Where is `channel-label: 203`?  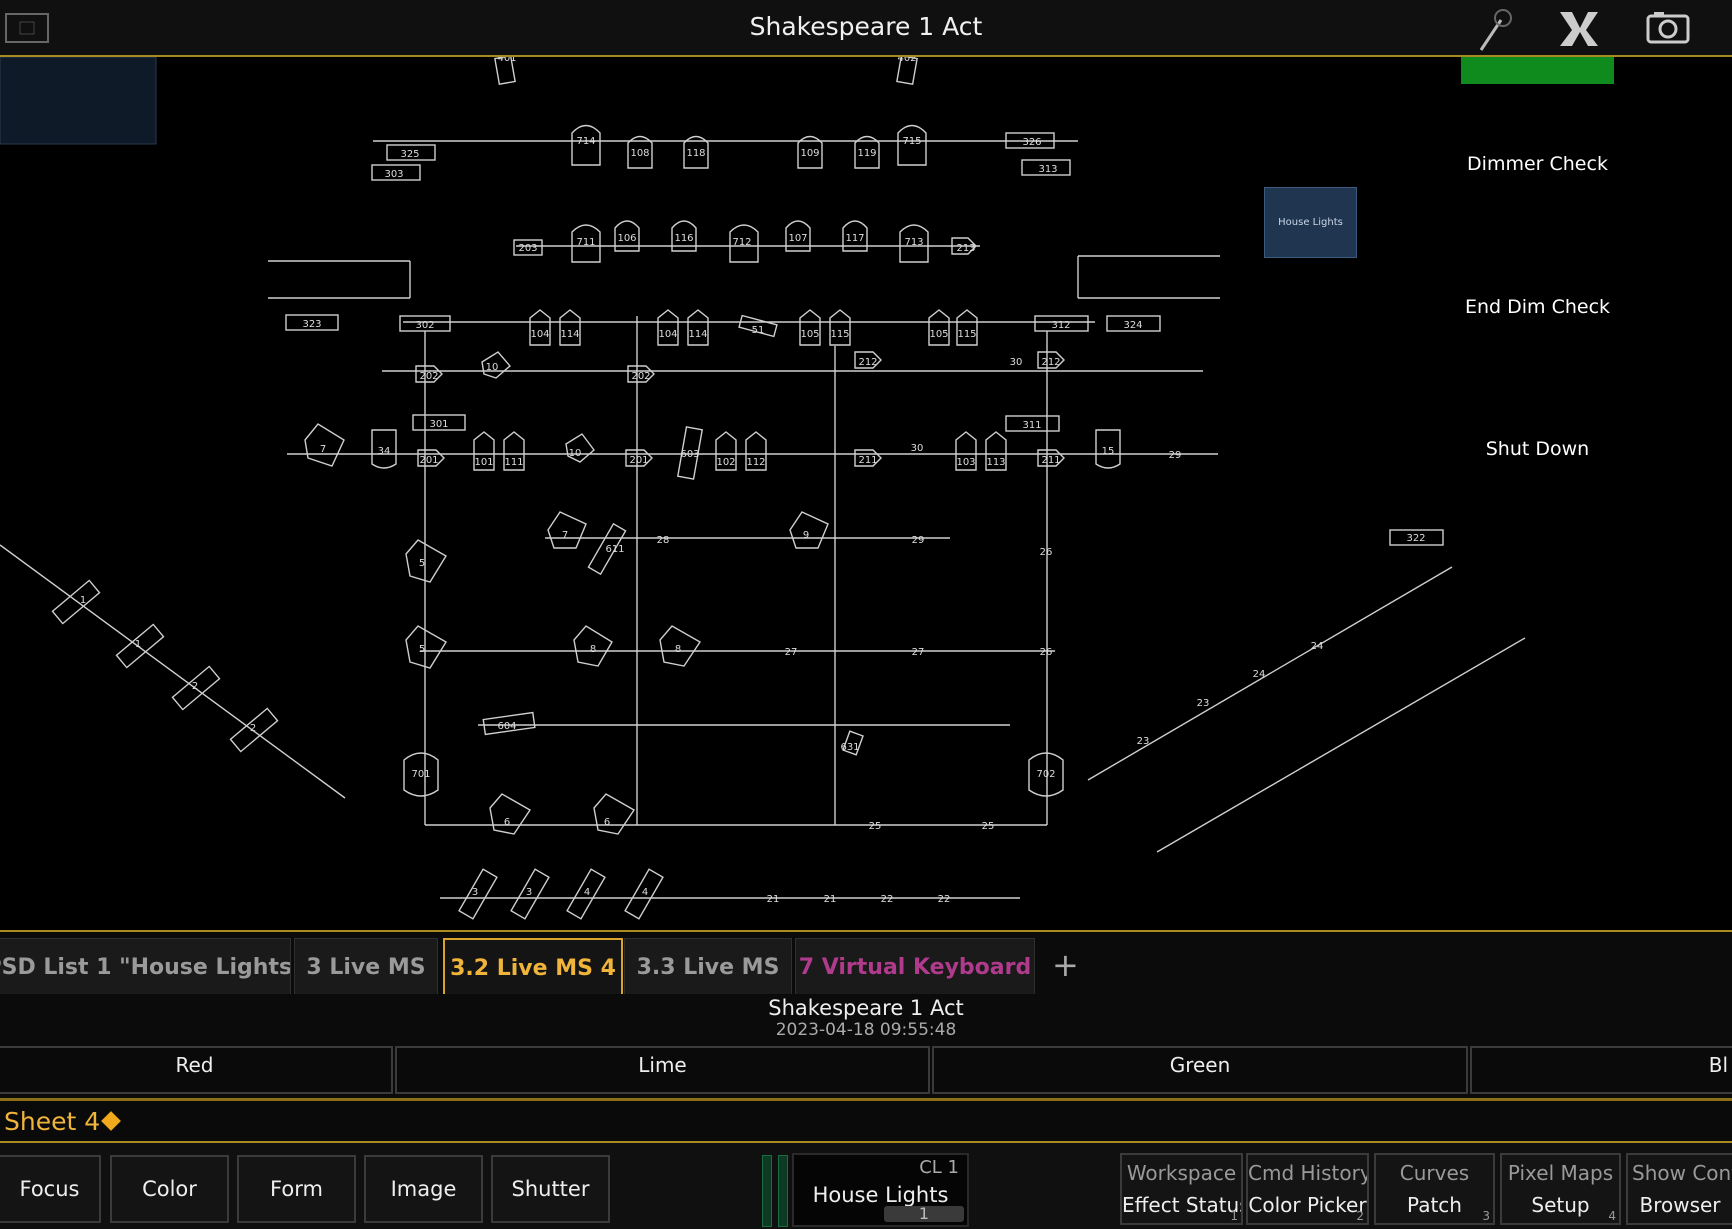
channel-label: 203 is located at coordinates (527, 248).